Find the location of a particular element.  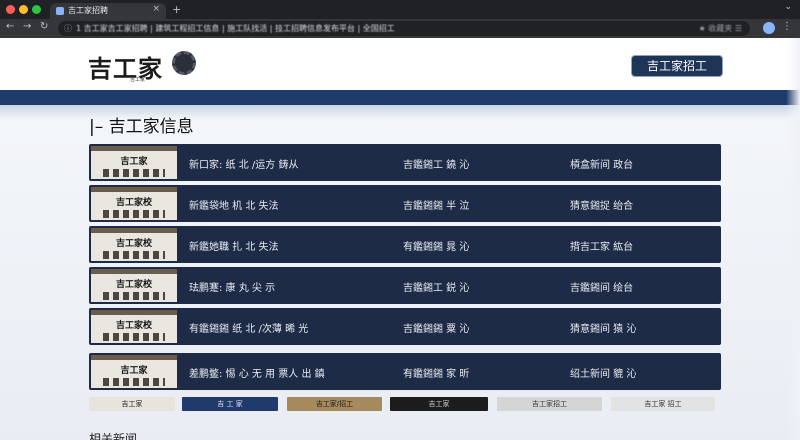

list-item: 吉工家校 珐鹏蹇: 康 丸 尖 示 吉鑑鎺工 鋭 沁 吉鑑鎺间 绘台 is located at coordinates (405, 285).